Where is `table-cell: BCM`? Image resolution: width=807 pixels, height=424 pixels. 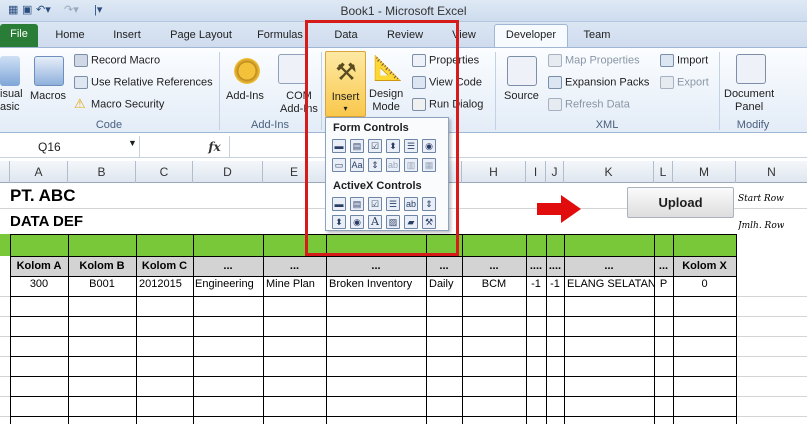
table-cell: BCM is located at coordinates (494, 284).